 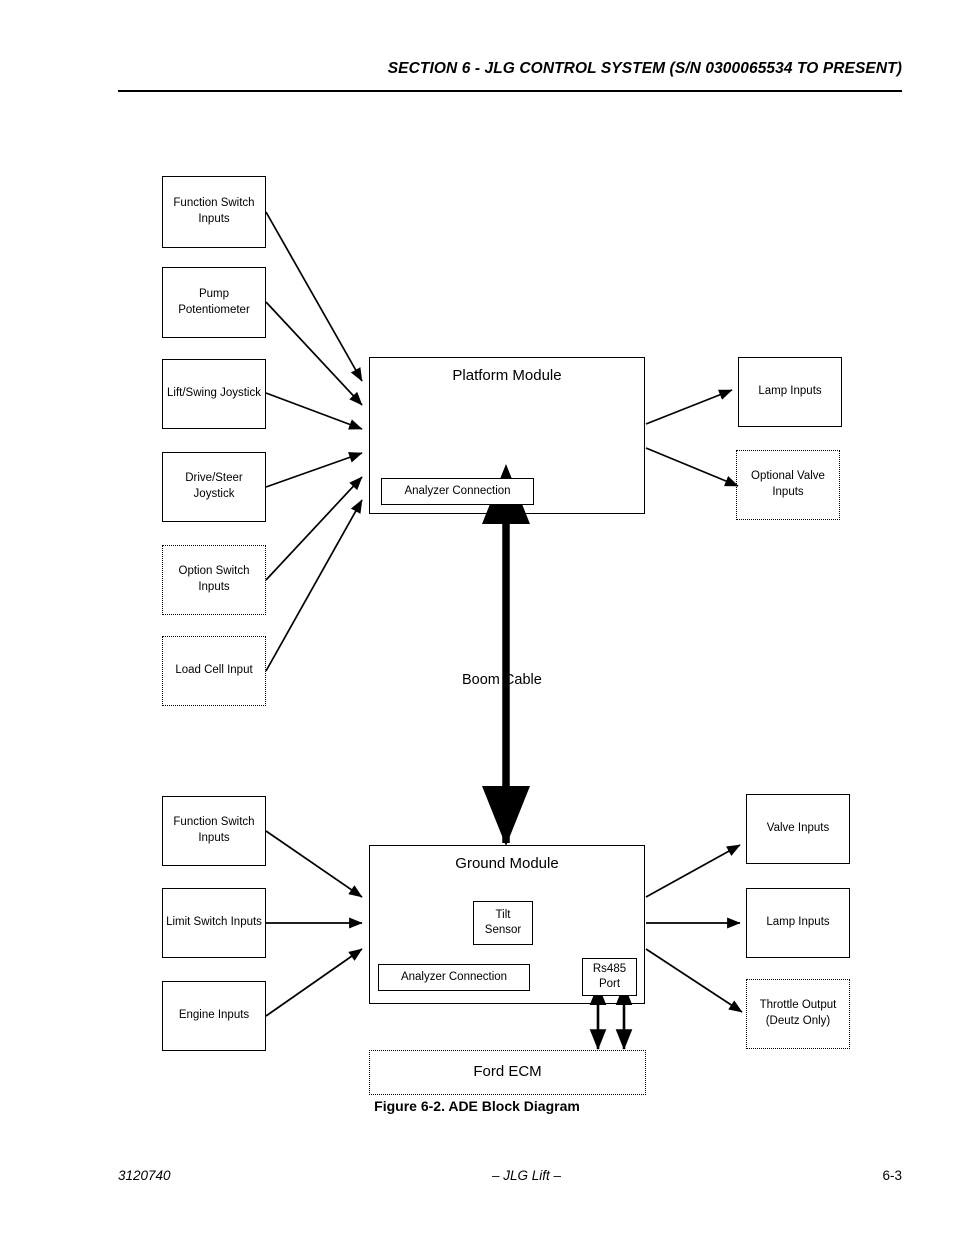 What do you see at coordinates (692, 467) in the screenshot?
I see `connector-platform-to-optional-valve` at bounding box center [692, 467].